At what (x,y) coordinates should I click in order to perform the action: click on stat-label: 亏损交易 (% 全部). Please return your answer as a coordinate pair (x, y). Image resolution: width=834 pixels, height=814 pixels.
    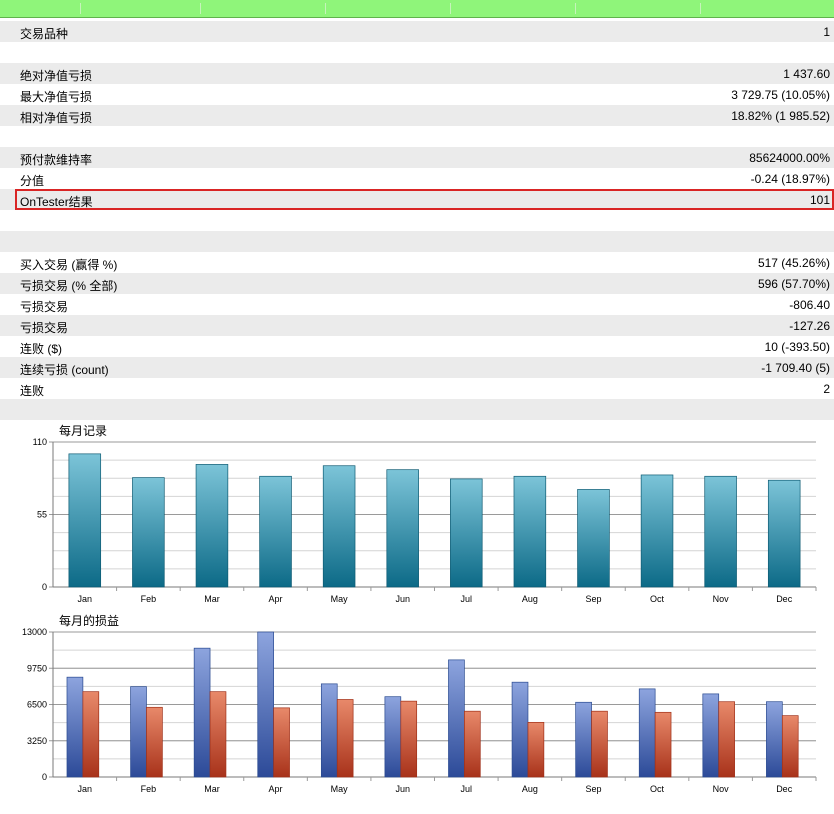
    Looking at the image, I should click on (69, 286).